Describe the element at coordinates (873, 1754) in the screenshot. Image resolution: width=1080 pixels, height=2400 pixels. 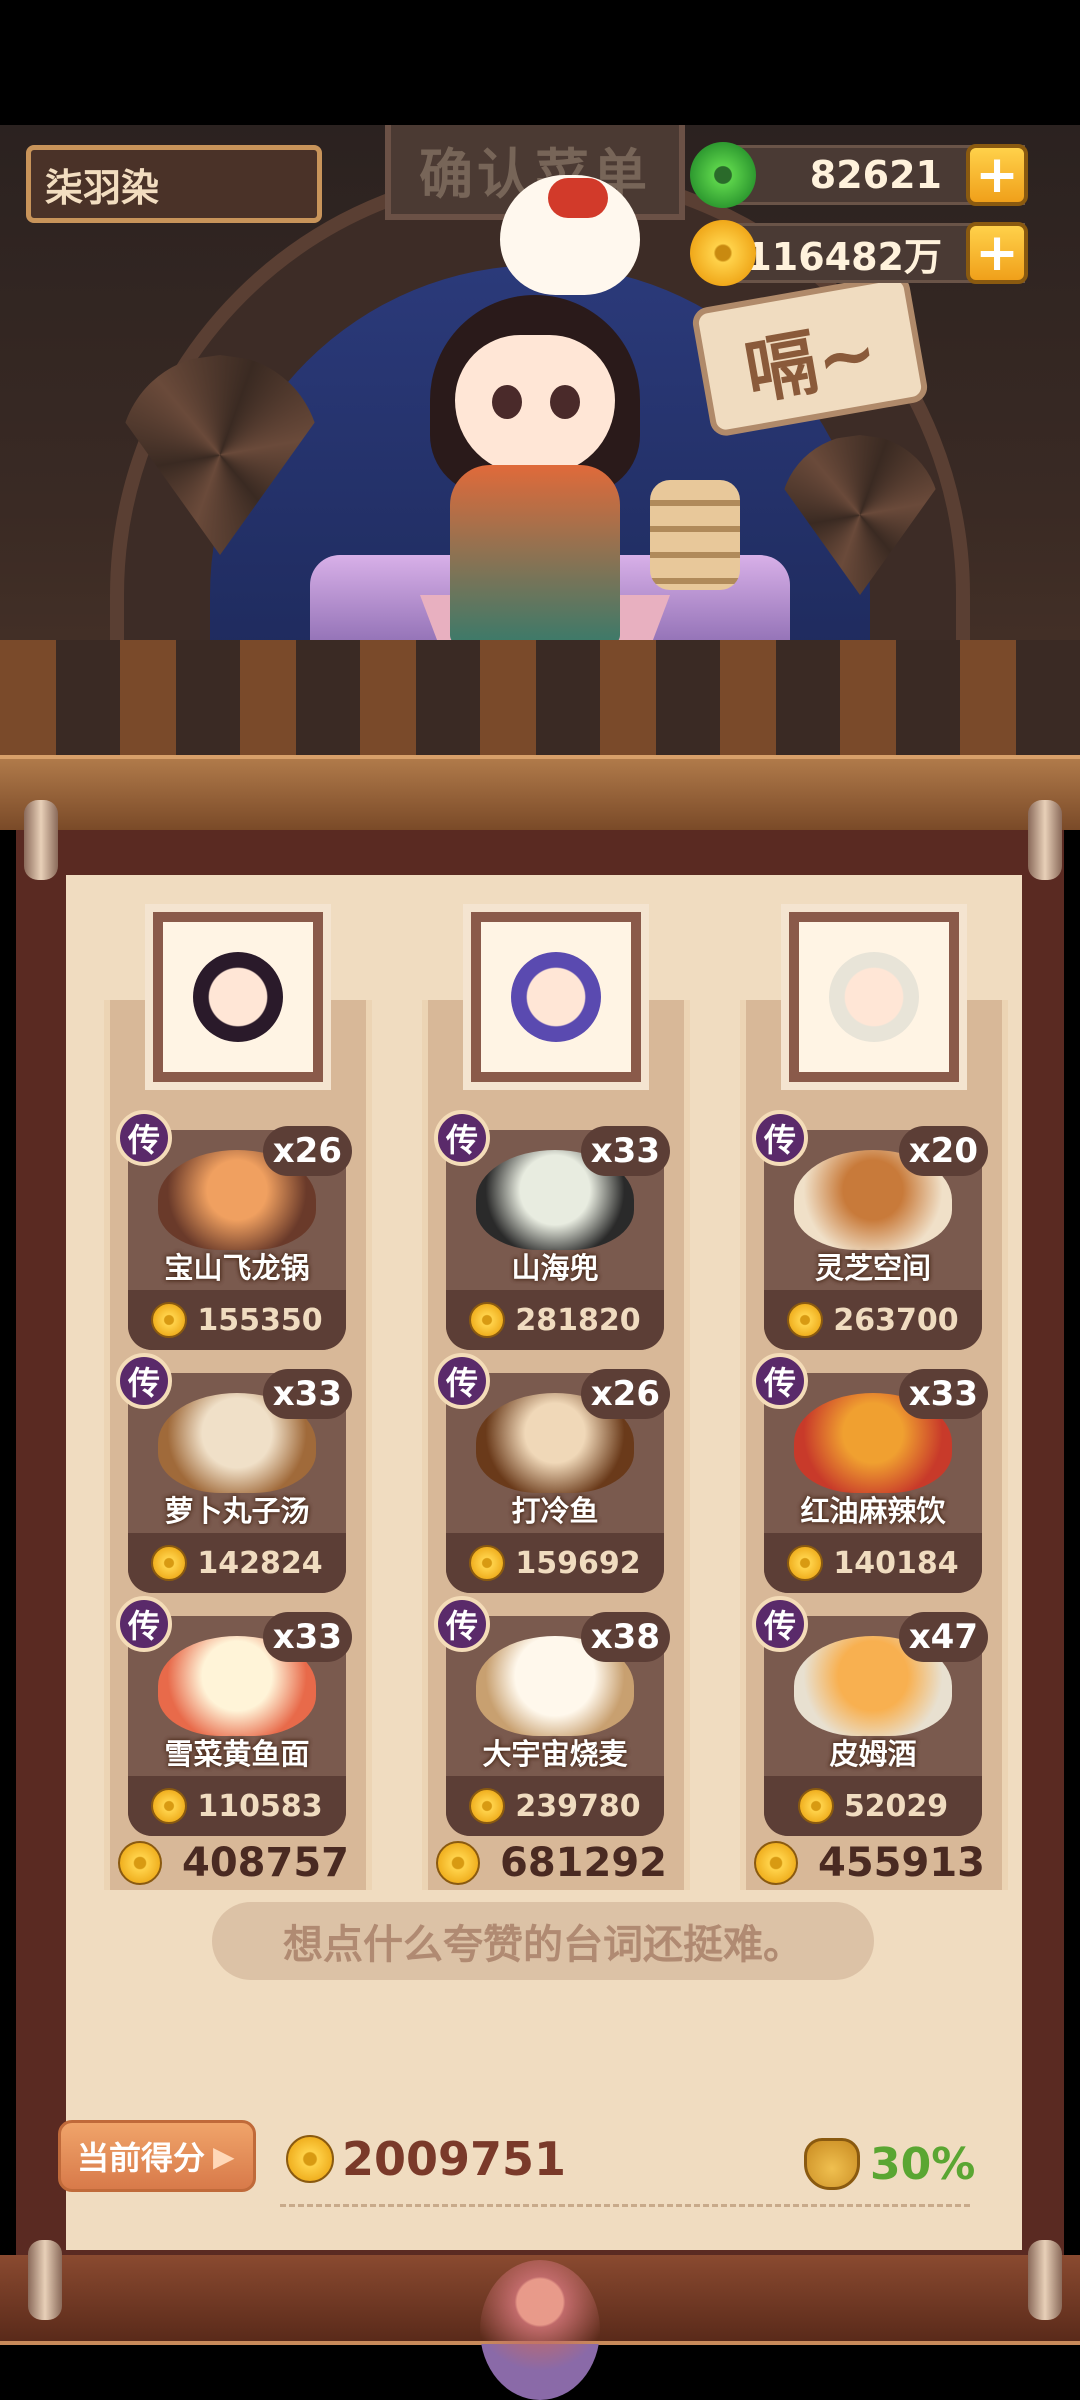
I see `dish-name: 皮姆酒` at that location.